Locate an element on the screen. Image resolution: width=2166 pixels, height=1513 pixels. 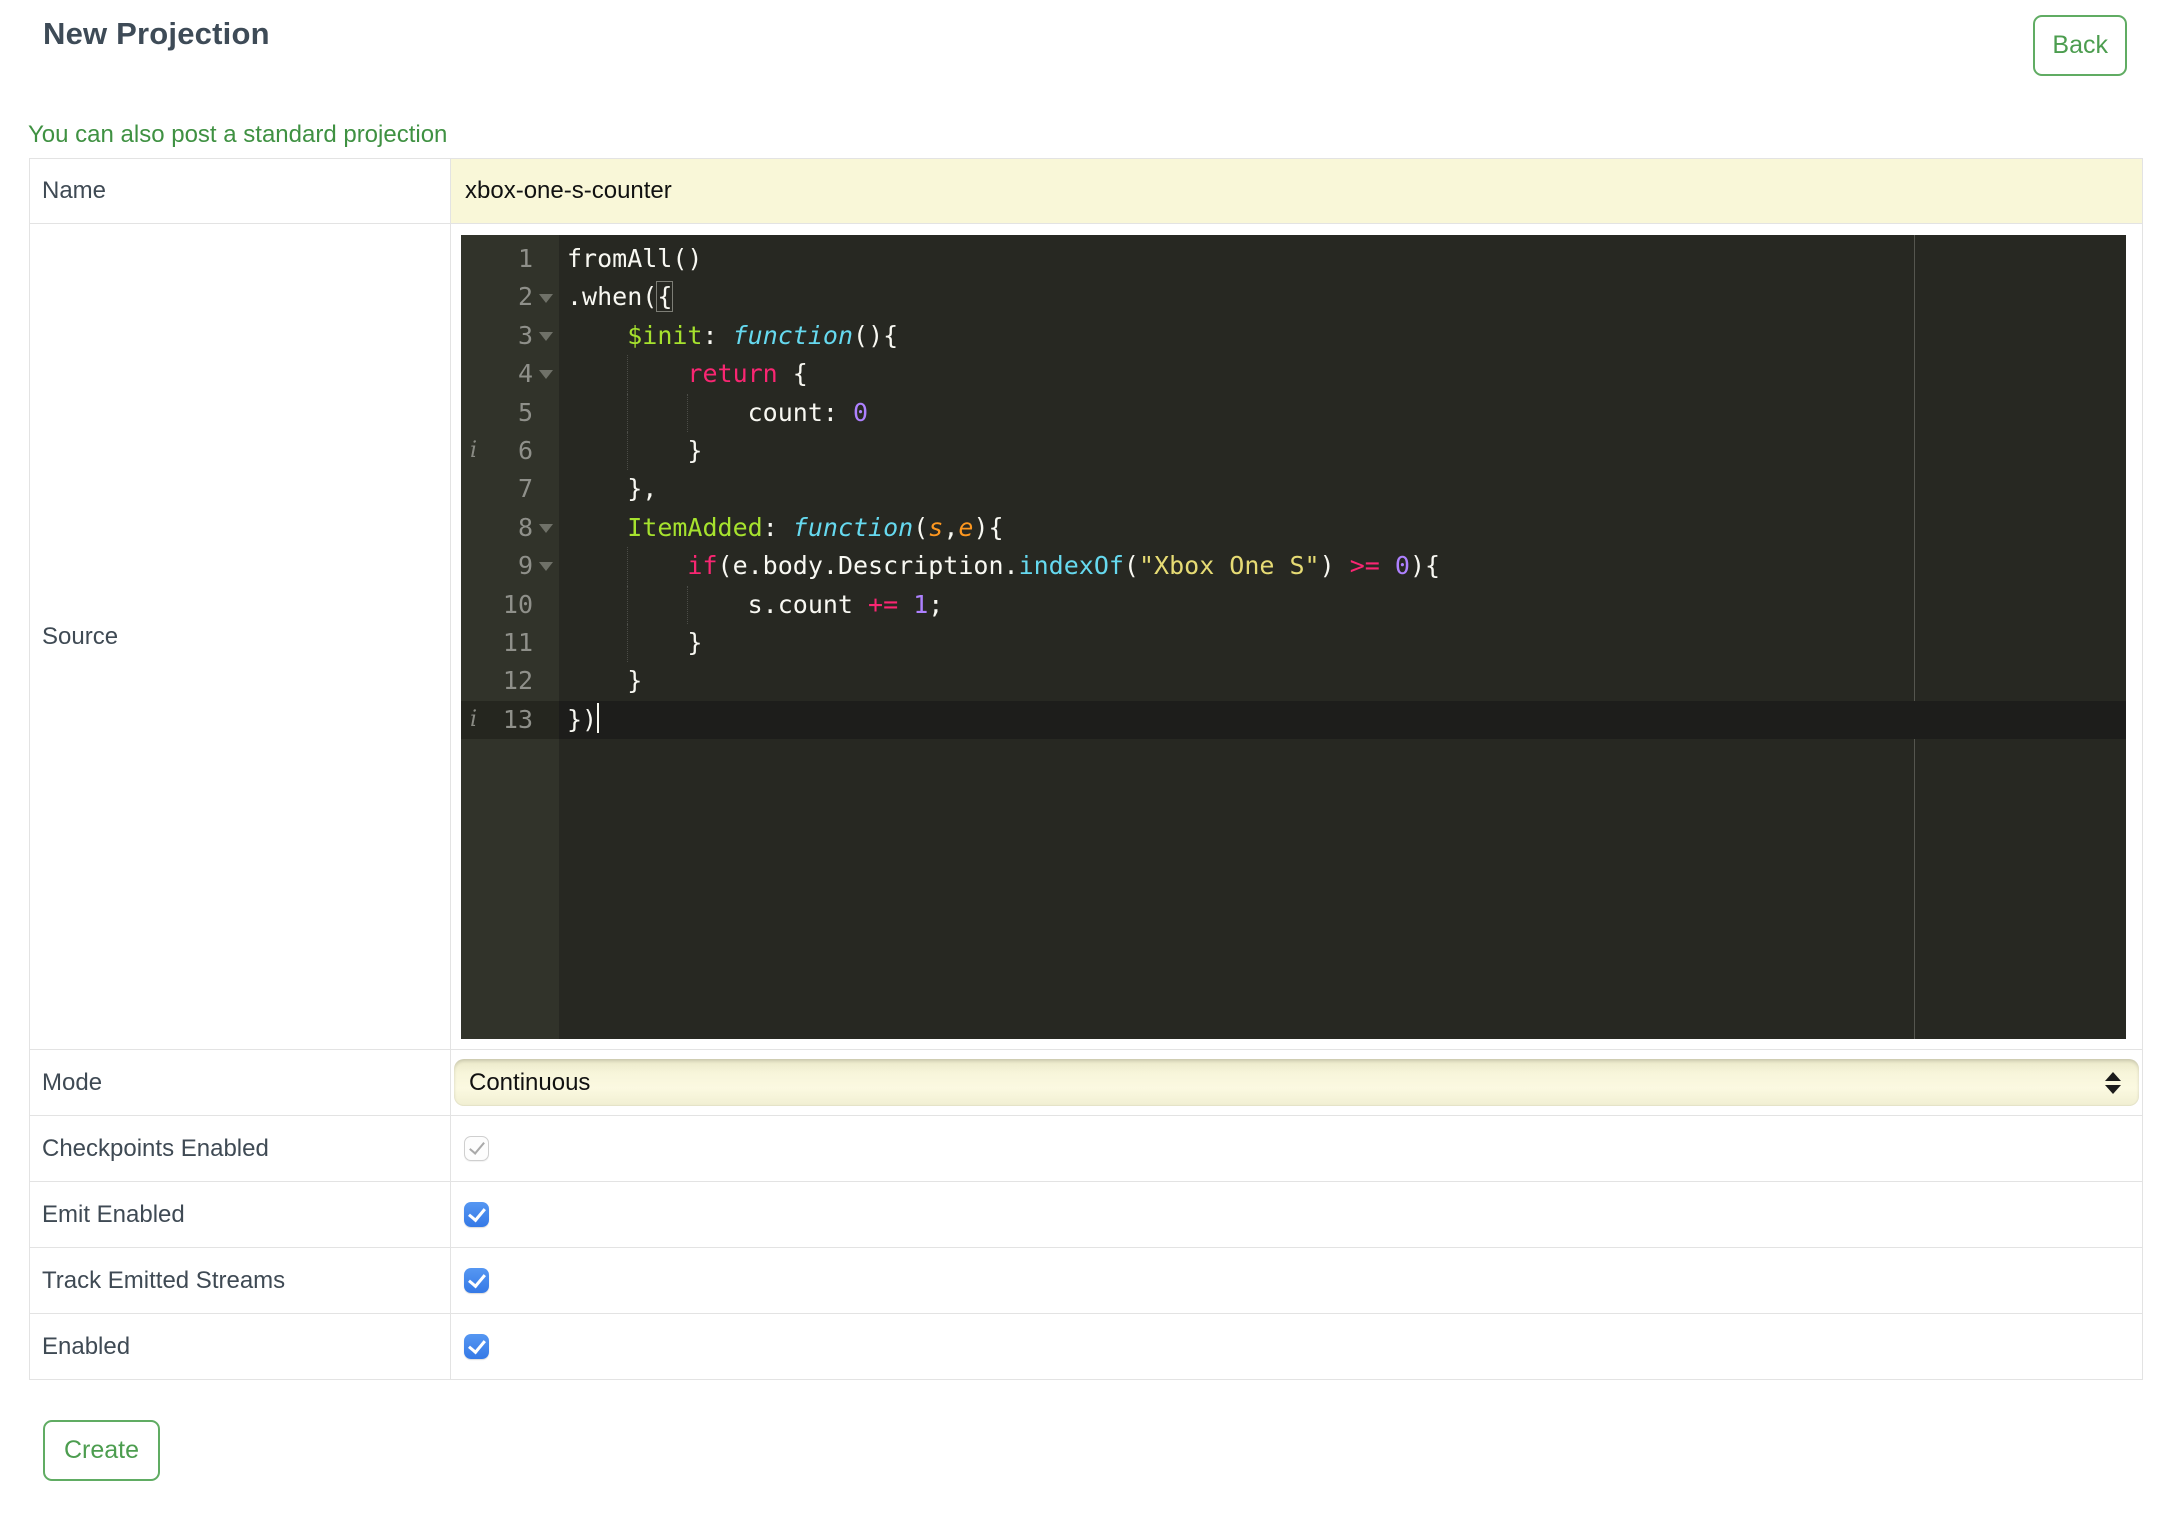
back-button: Back is located at coordinates (2080, 45).